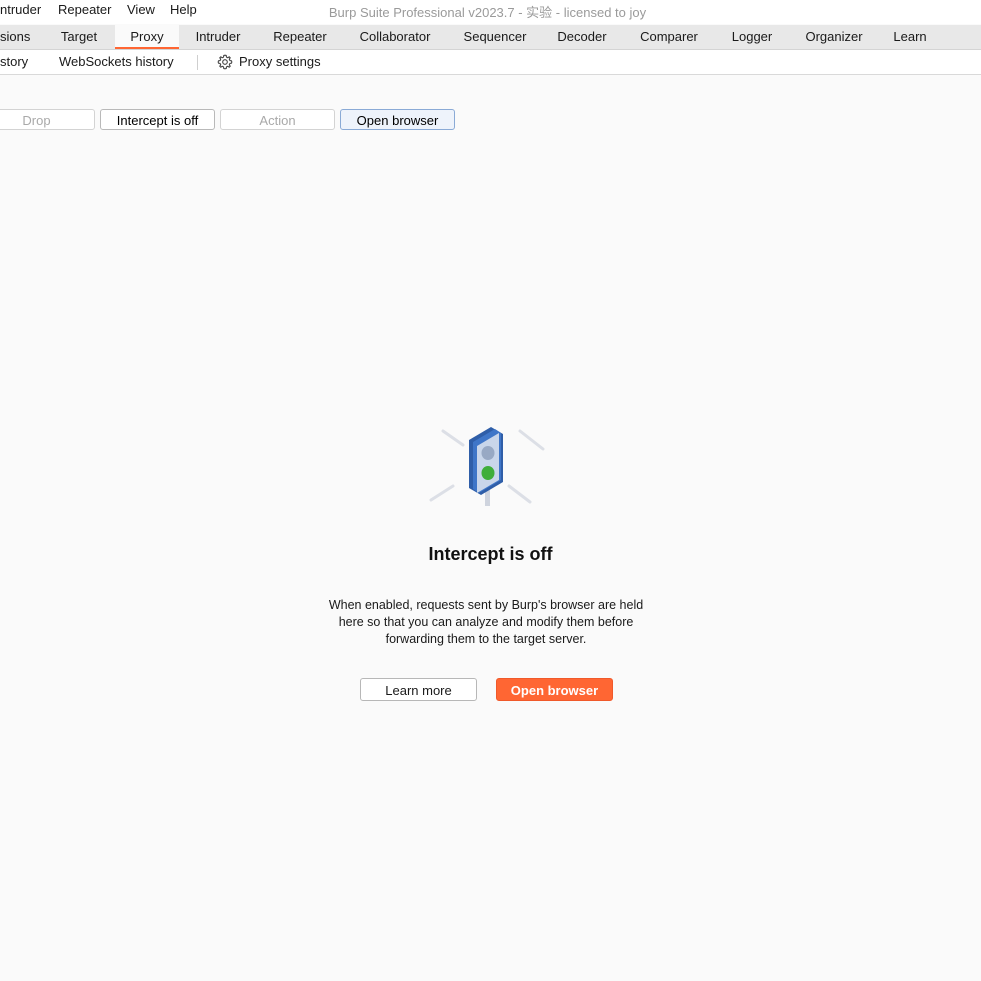 This screenshot has height=981, width=981. Describe the element at coordinates (487, 466) in the screenshot. I see `traffic-light-icon` at that location.